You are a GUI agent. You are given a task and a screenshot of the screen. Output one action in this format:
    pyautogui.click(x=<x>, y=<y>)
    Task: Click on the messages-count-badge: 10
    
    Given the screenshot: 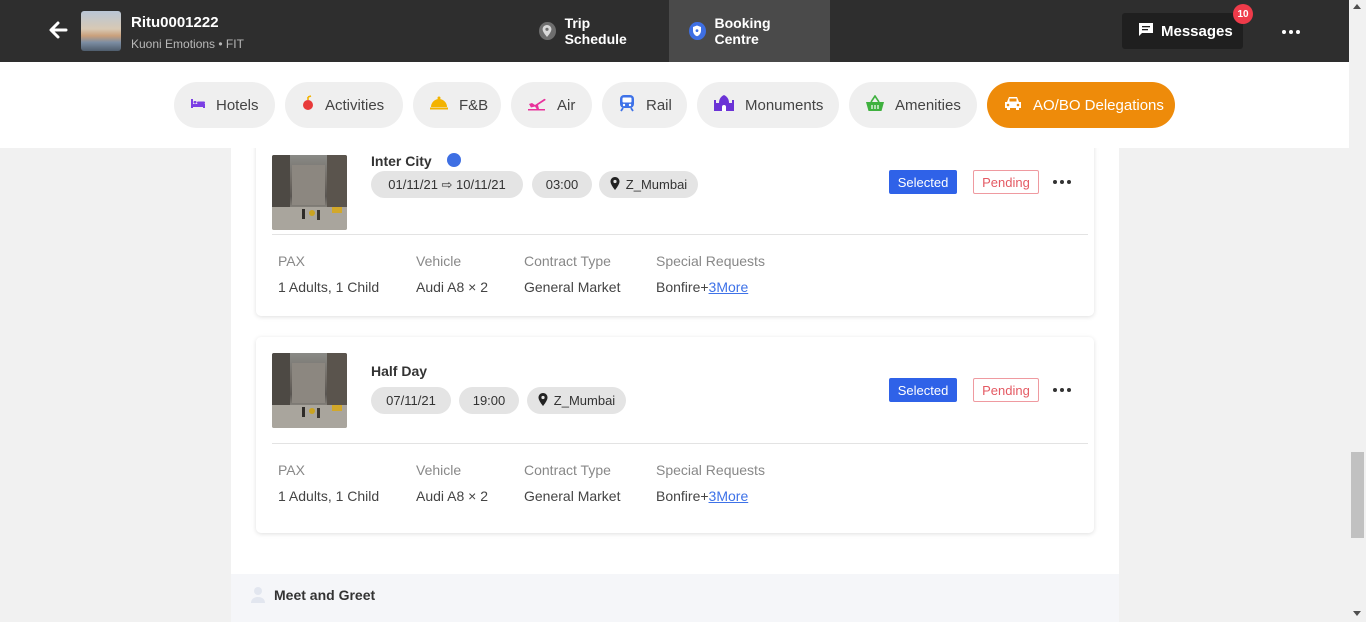 What is the action you would take?
    pyautogui.click(x=1243, y=14)
    